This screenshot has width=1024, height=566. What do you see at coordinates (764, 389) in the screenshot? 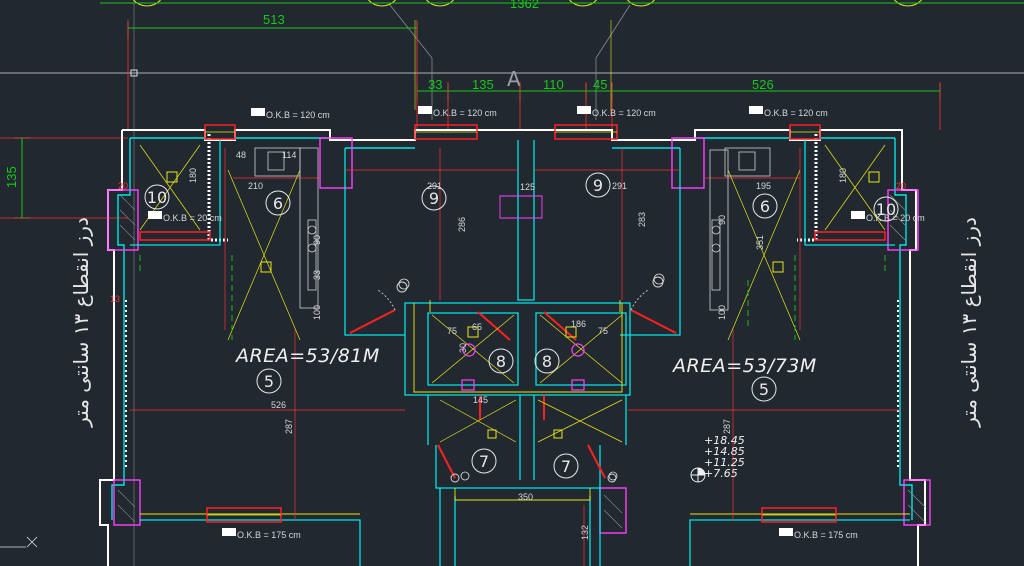
I see `room-number-5-right: 5` at bounding box center [764, 389].